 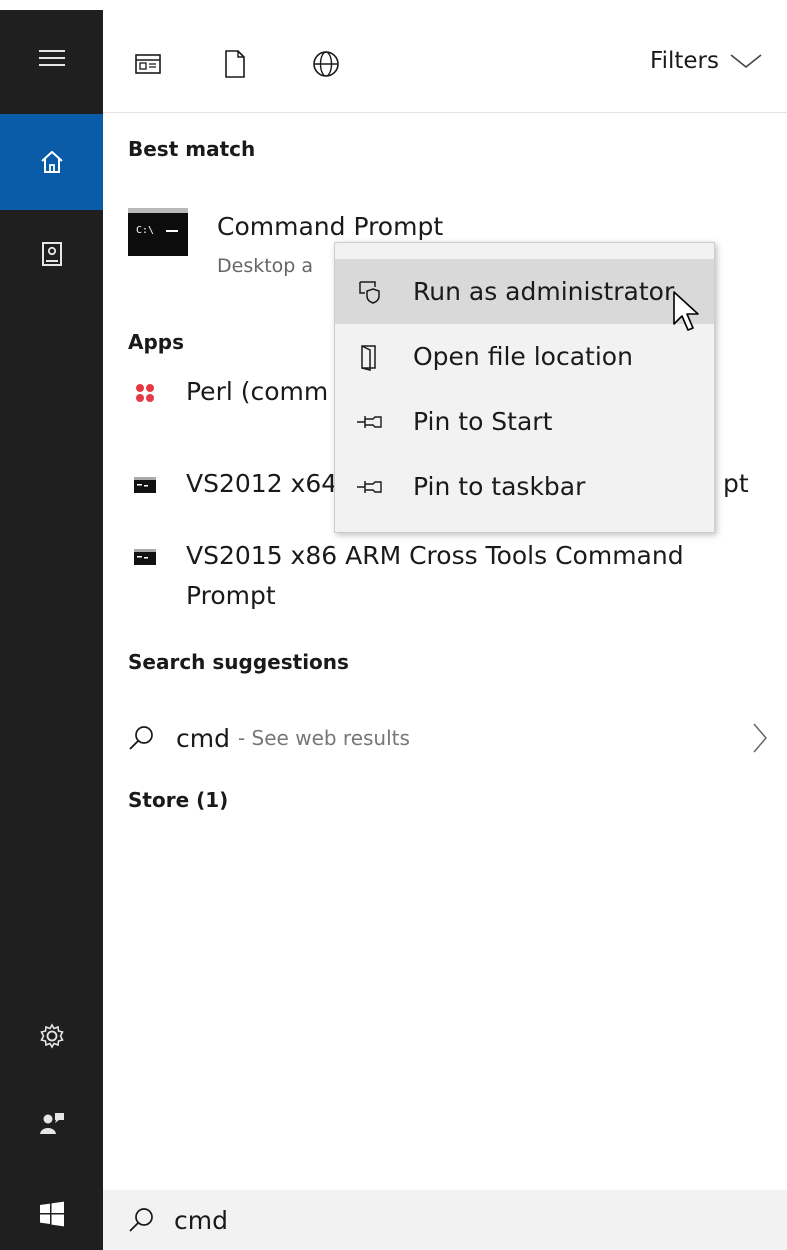 I want to click on rail-notebook-button, so click(x=51, y=254).